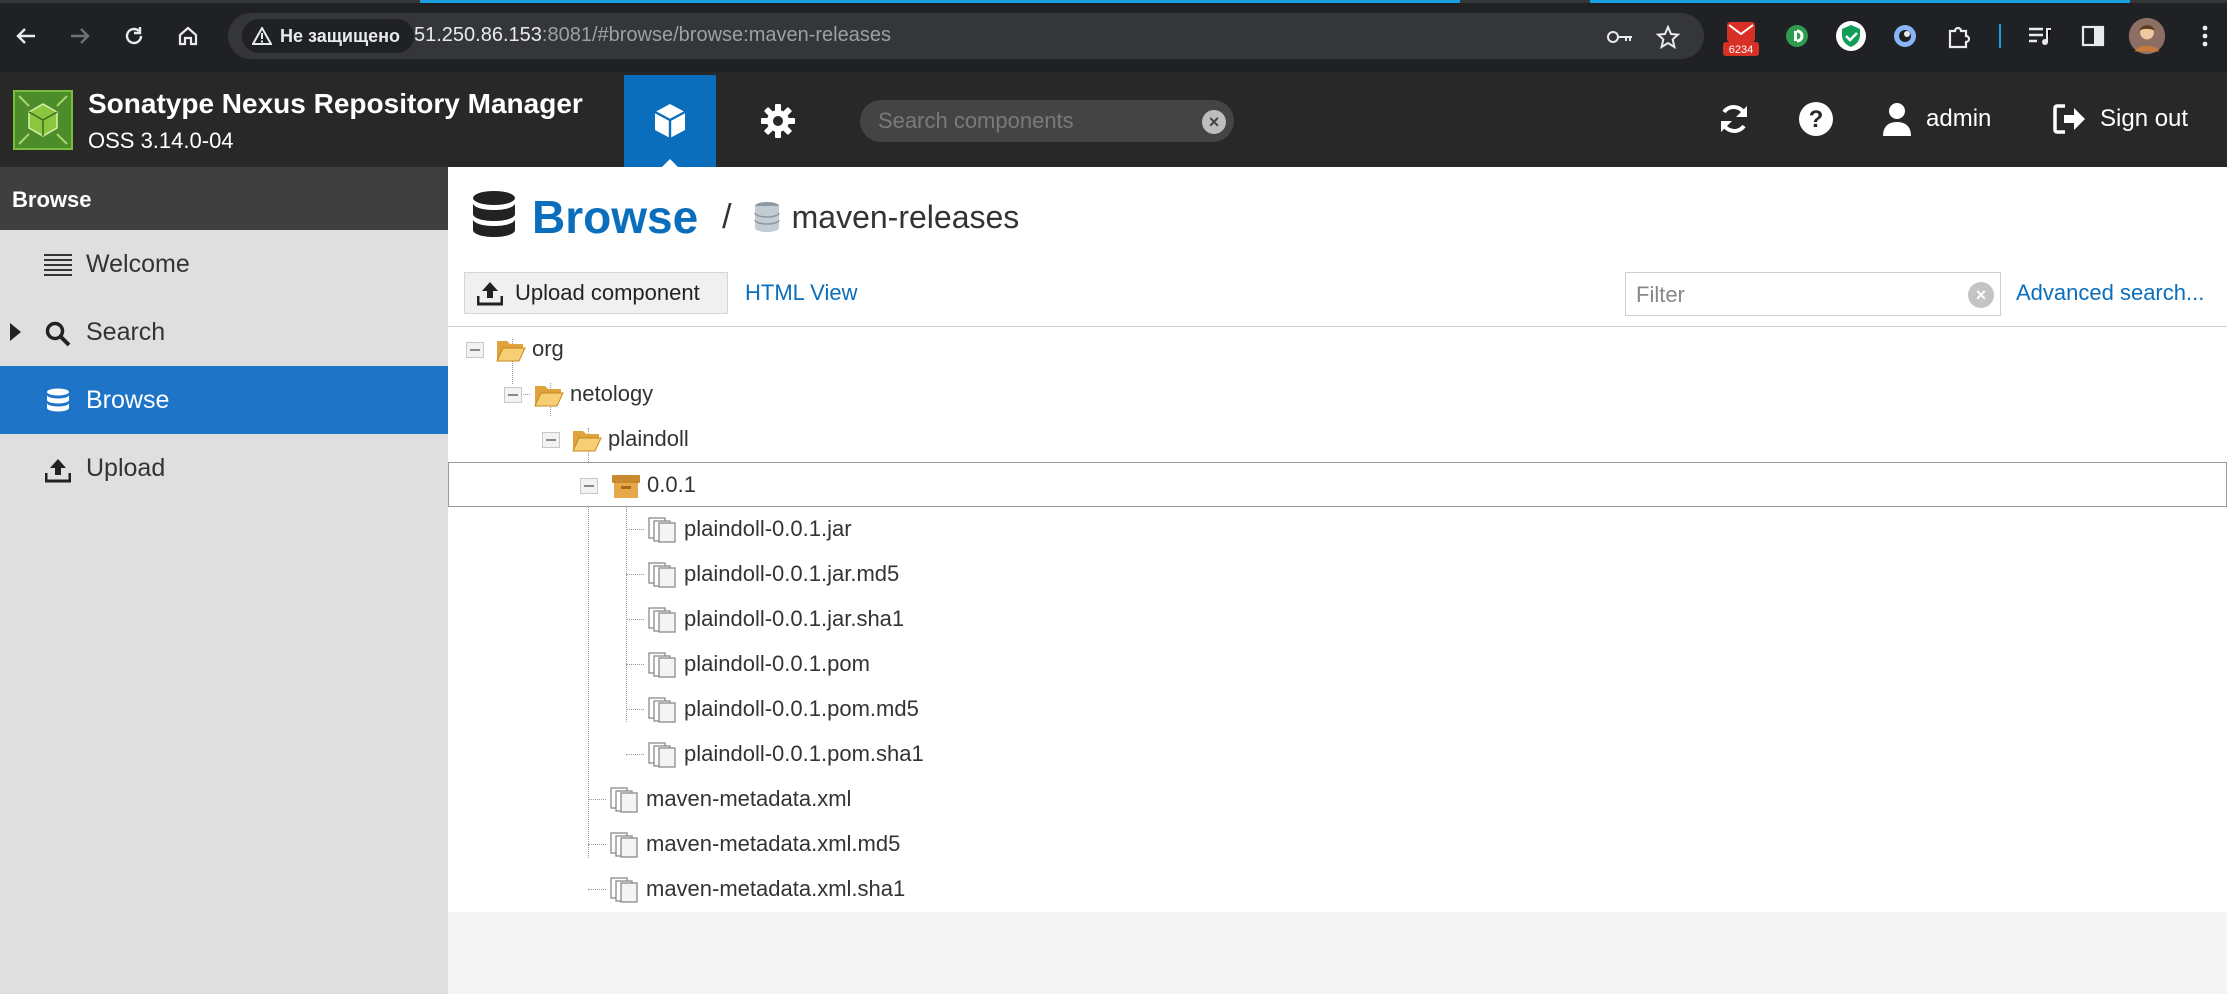 This screenshot has height=994, width=2227. What do you see at coordinates (1337, 529) in the screenshot?
I see `tree-node-file: plaindoll-0.0.1.jar` at bounding box center [1337, 529].